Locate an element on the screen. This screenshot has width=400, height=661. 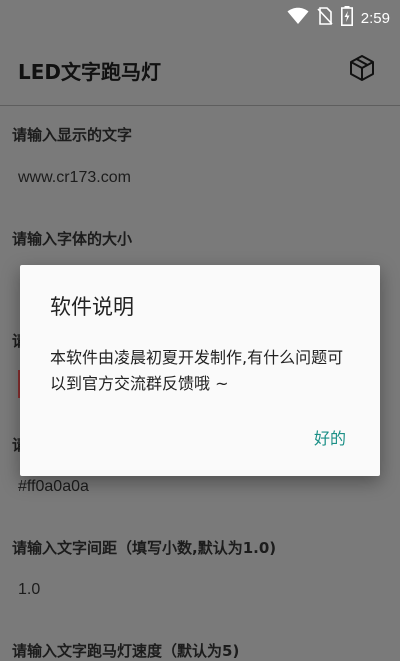
spacing-label: 请输入文字间距（填写小数,默认为1.0) is located at coordinates (144, 548).